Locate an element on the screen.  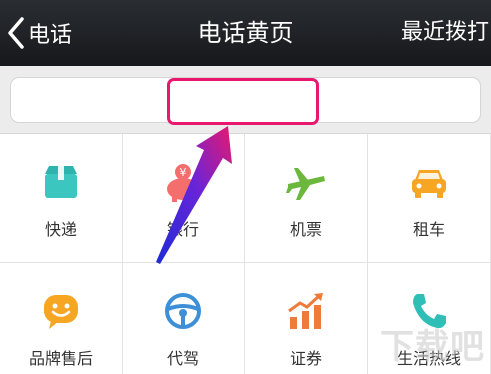
package-icon is located at coordinates (61, 182).